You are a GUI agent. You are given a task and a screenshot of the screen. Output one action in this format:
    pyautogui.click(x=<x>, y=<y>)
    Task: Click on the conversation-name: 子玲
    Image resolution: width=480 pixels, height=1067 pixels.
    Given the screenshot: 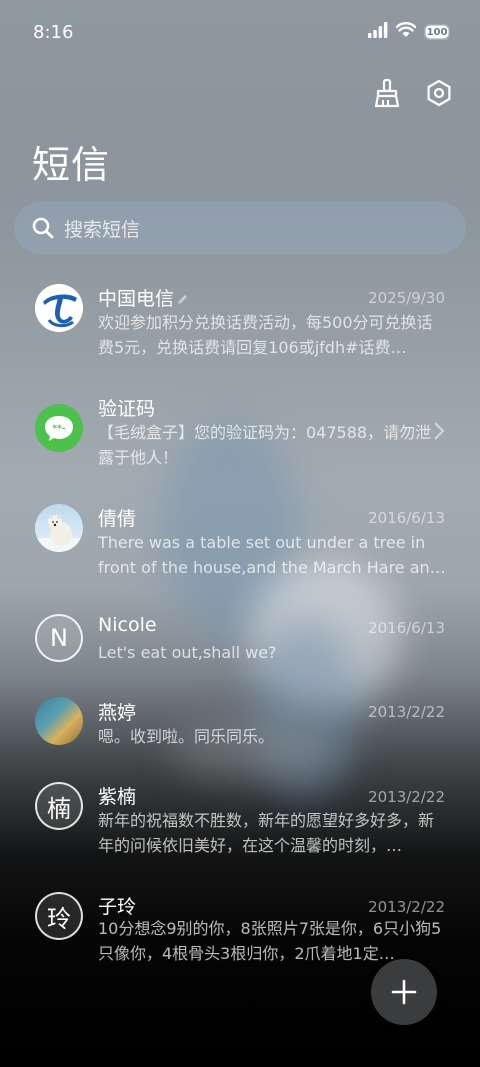 What is the action you would take?
    pyautogui.click(x=117, y=907)
    